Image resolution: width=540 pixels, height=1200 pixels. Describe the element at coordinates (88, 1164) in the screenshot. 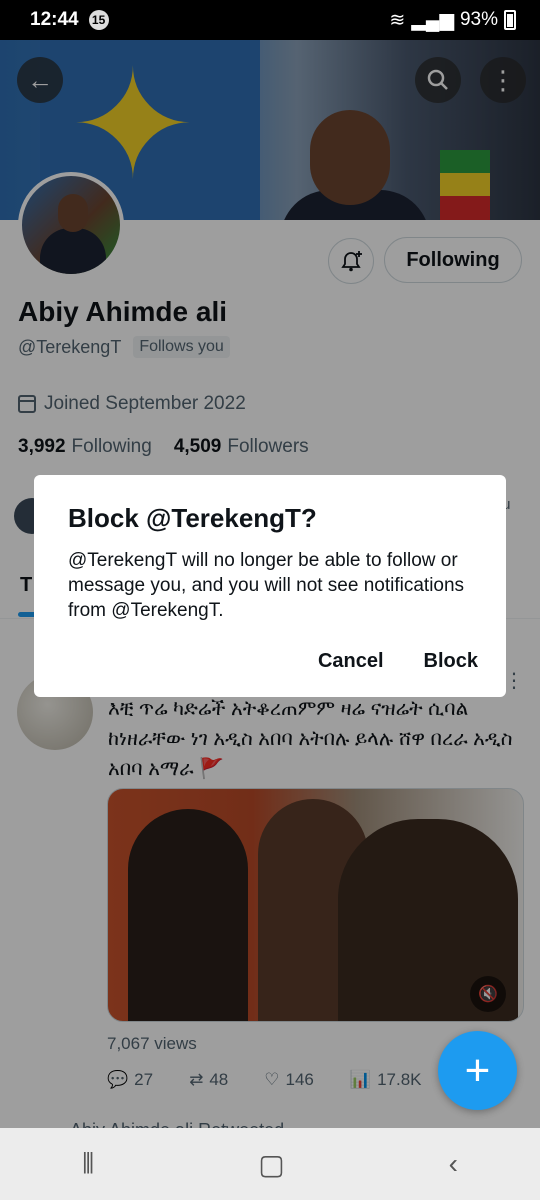

I see `recent-apps-icon: ⦀` at that location.